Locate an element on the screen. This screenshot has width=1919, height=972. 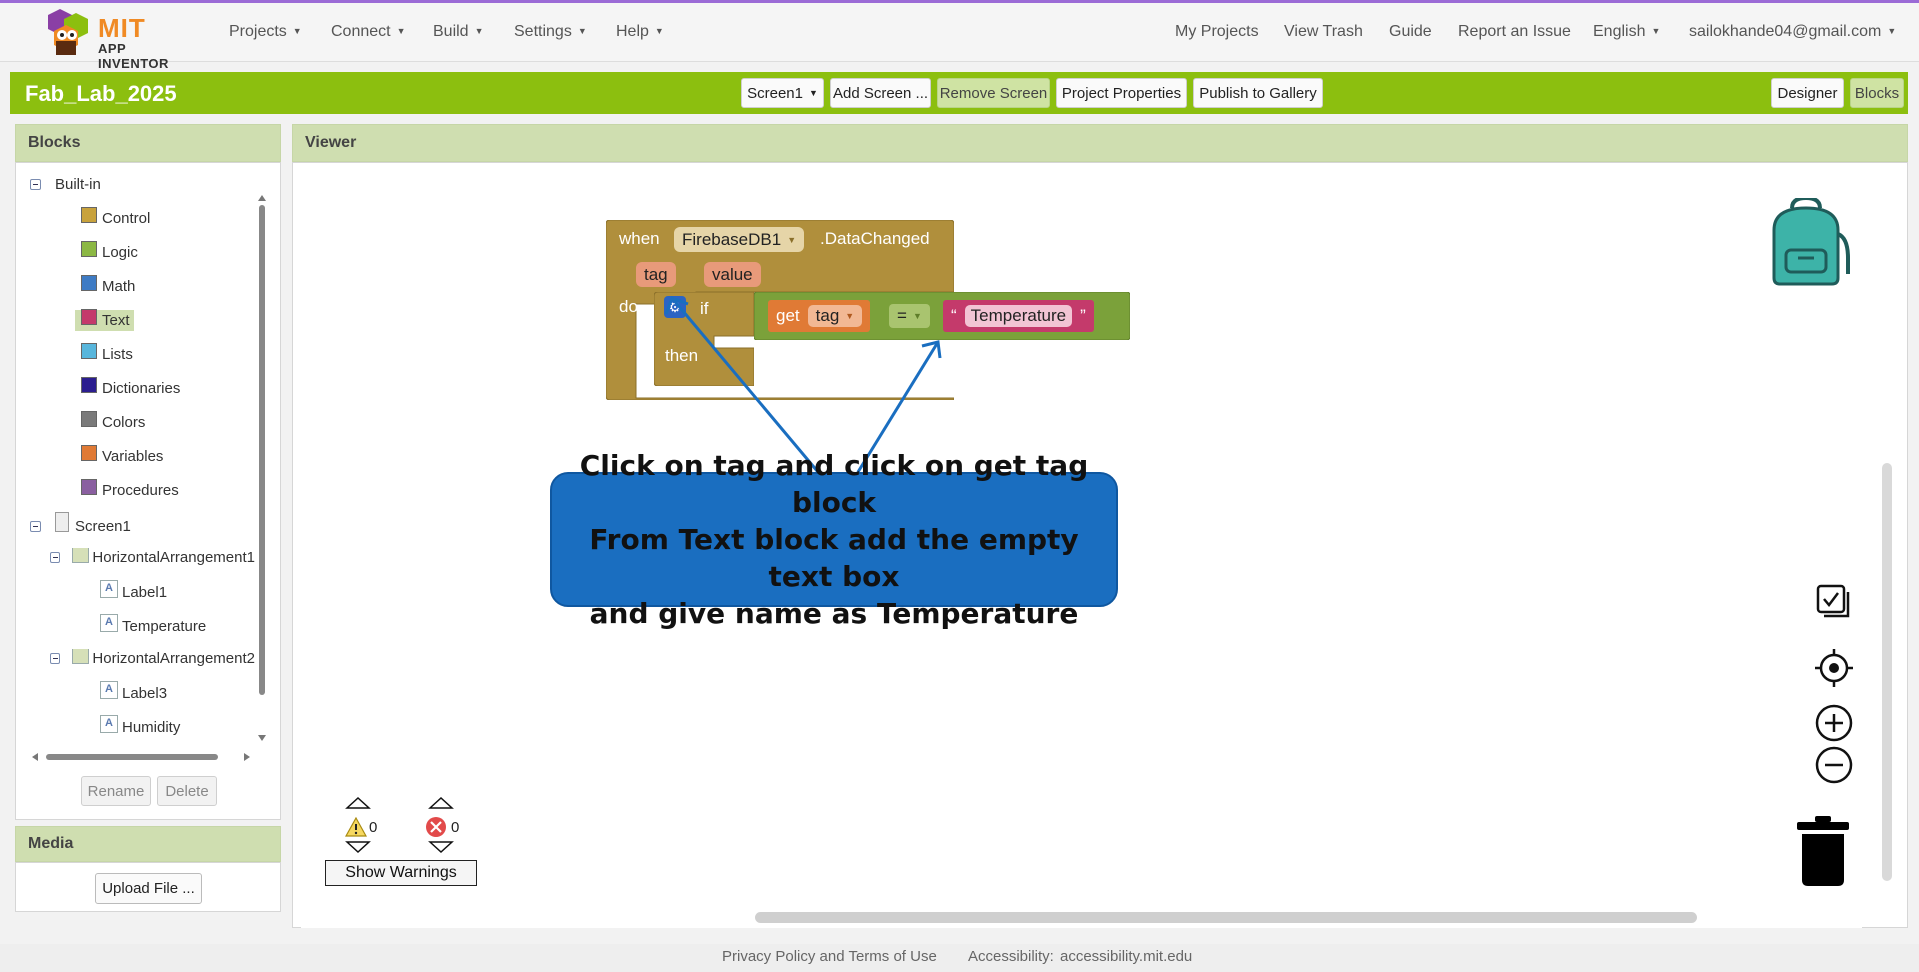
category-variables: Variables is located at coordinates (122, 454).